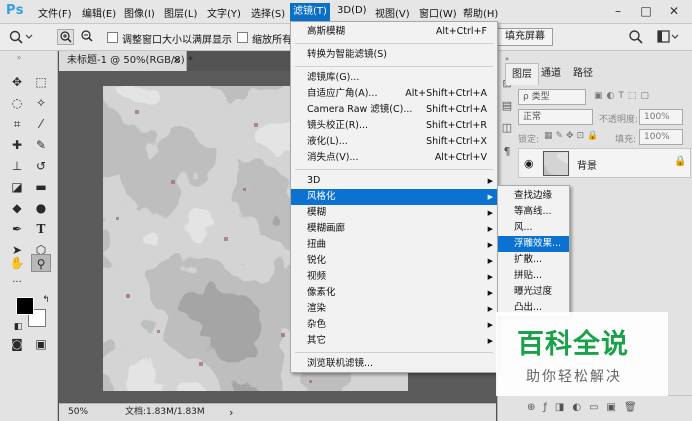 Image resolution: width=692 pixels, height=421 pixels. What do you see at coordinates (25, 306) in the screenshot?
I see `foreground-color-swatch` at bounding box center [25, 306].